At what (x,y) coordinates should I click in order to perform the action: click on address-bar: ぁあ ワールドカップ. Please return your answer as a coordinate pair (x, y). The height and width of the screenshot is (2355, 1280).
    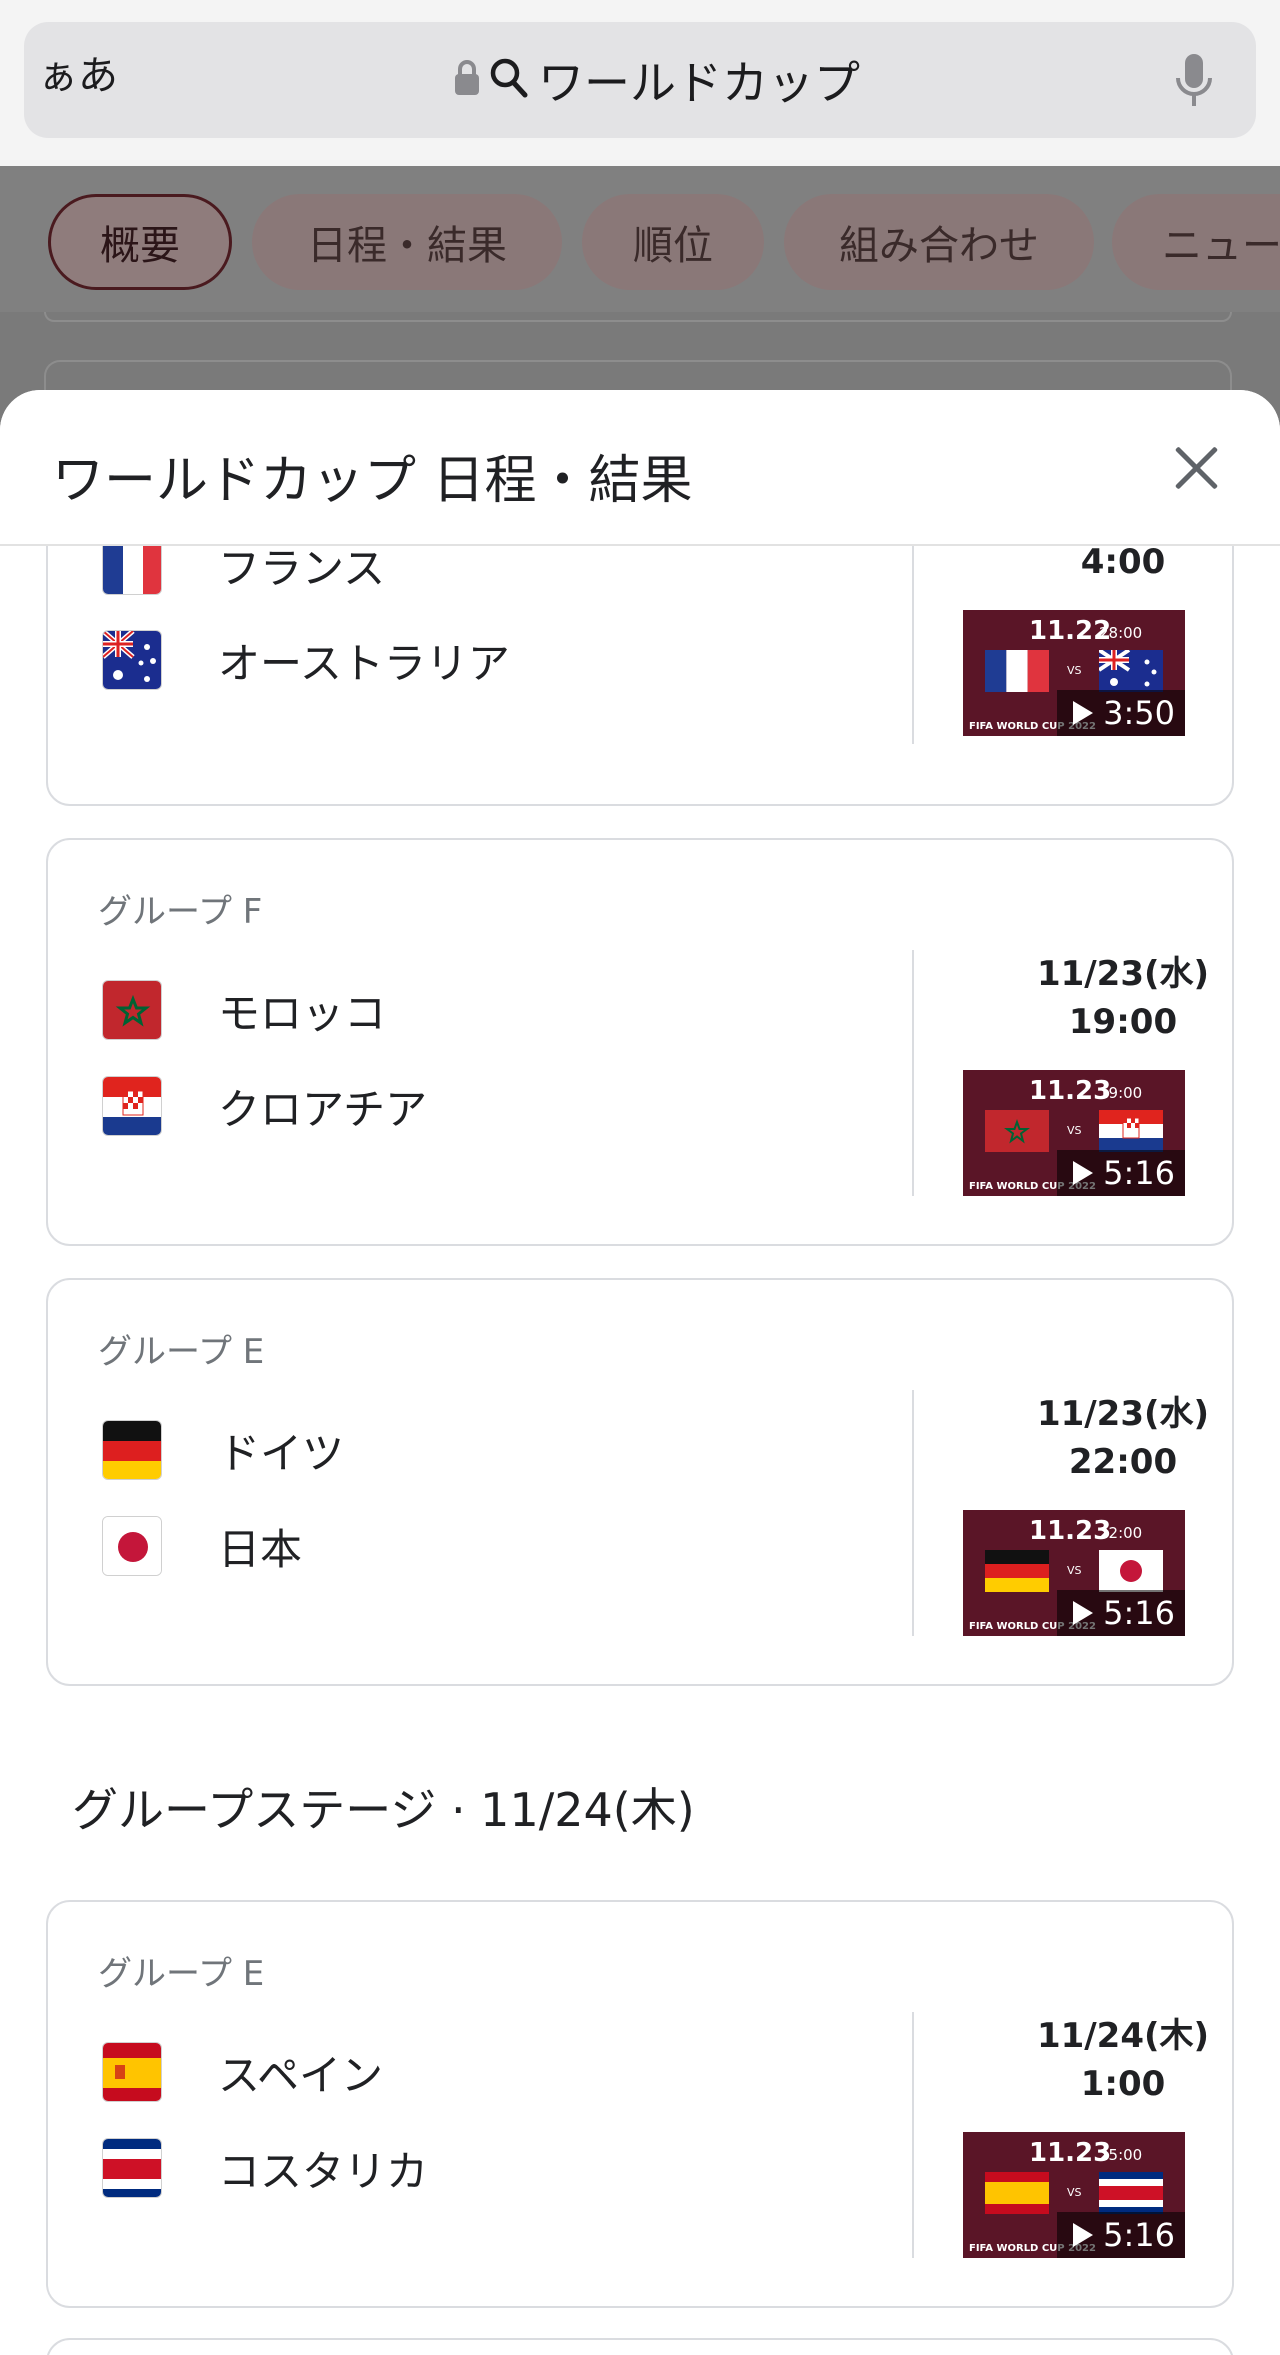
    Looking at the image, I should click on (640, 80).